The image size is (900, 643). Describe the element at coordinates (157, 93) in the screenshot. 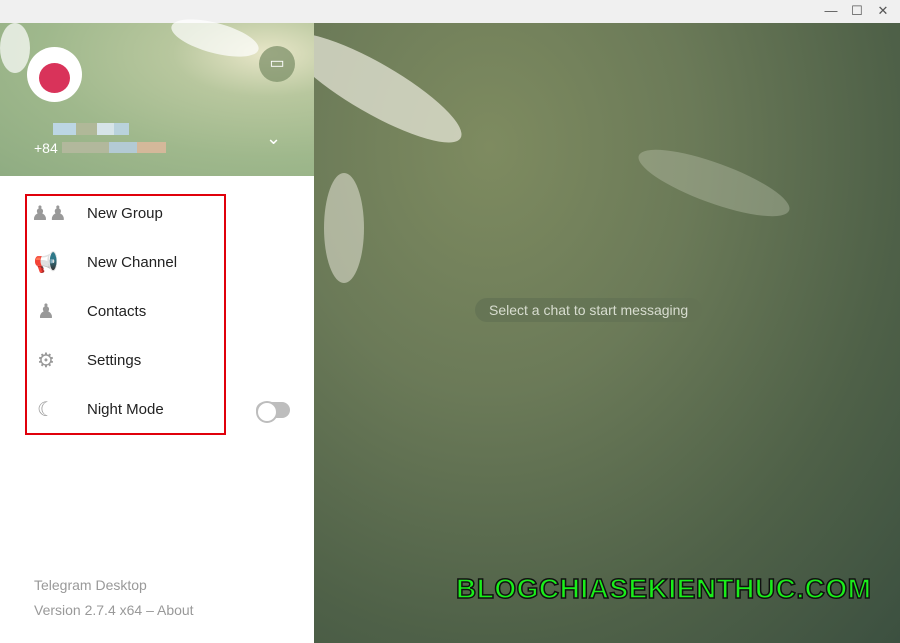

I see `profile-cover: ▭ +84 ⌄` at that location.